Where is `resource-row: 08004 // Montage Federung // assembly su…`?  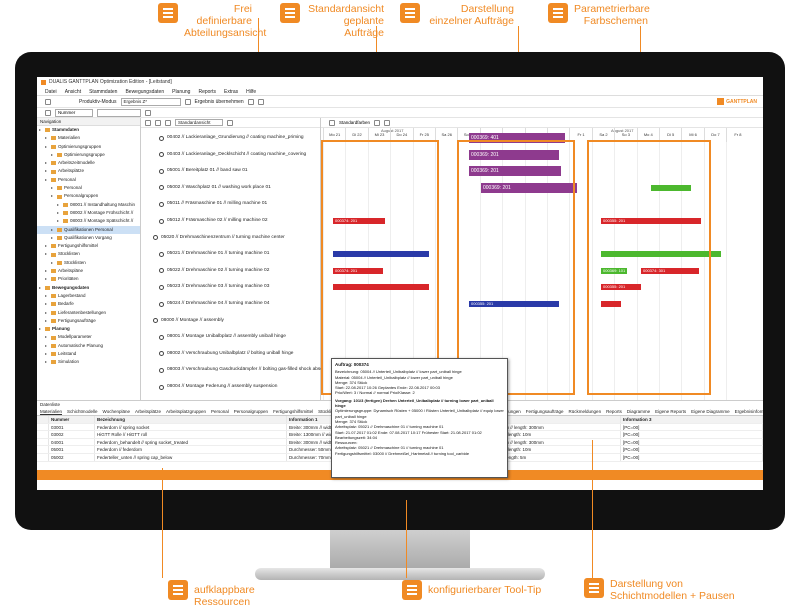
resource-row: 08004 // Montage Federung // assembly su… is located at coordinates (231, 387).